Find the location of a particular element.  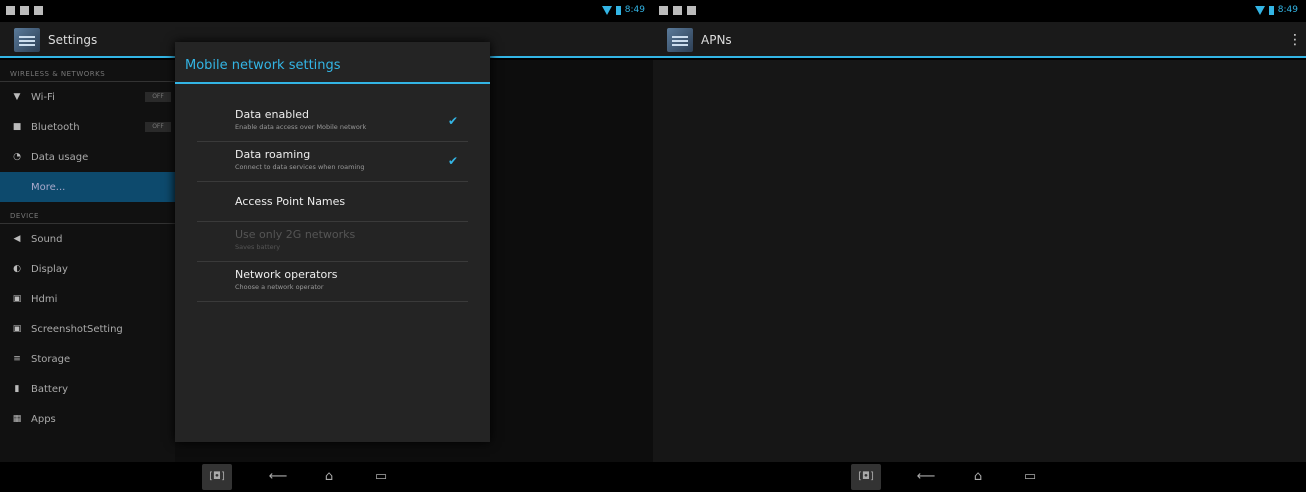

apps-icon: ▦ is located at coordinates (17, 419).